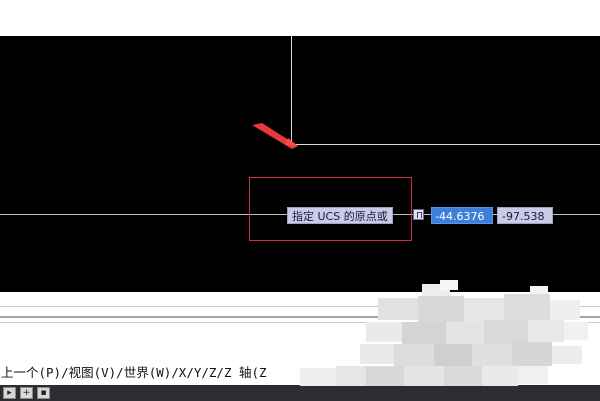 Image resolution: width=600 pixels, height=401 pixels. I want to click on x-coordinate-input: -44.6376, so click(462, 215).